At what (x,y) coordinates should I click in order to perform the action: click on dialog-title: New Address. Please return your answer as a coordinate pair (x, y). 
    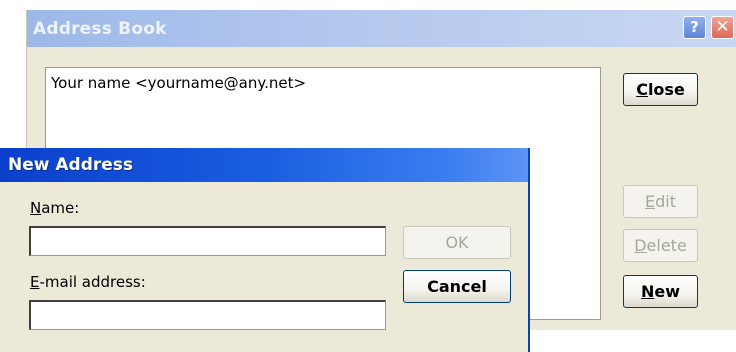
    Looking at the image, I should click on (71, 165).